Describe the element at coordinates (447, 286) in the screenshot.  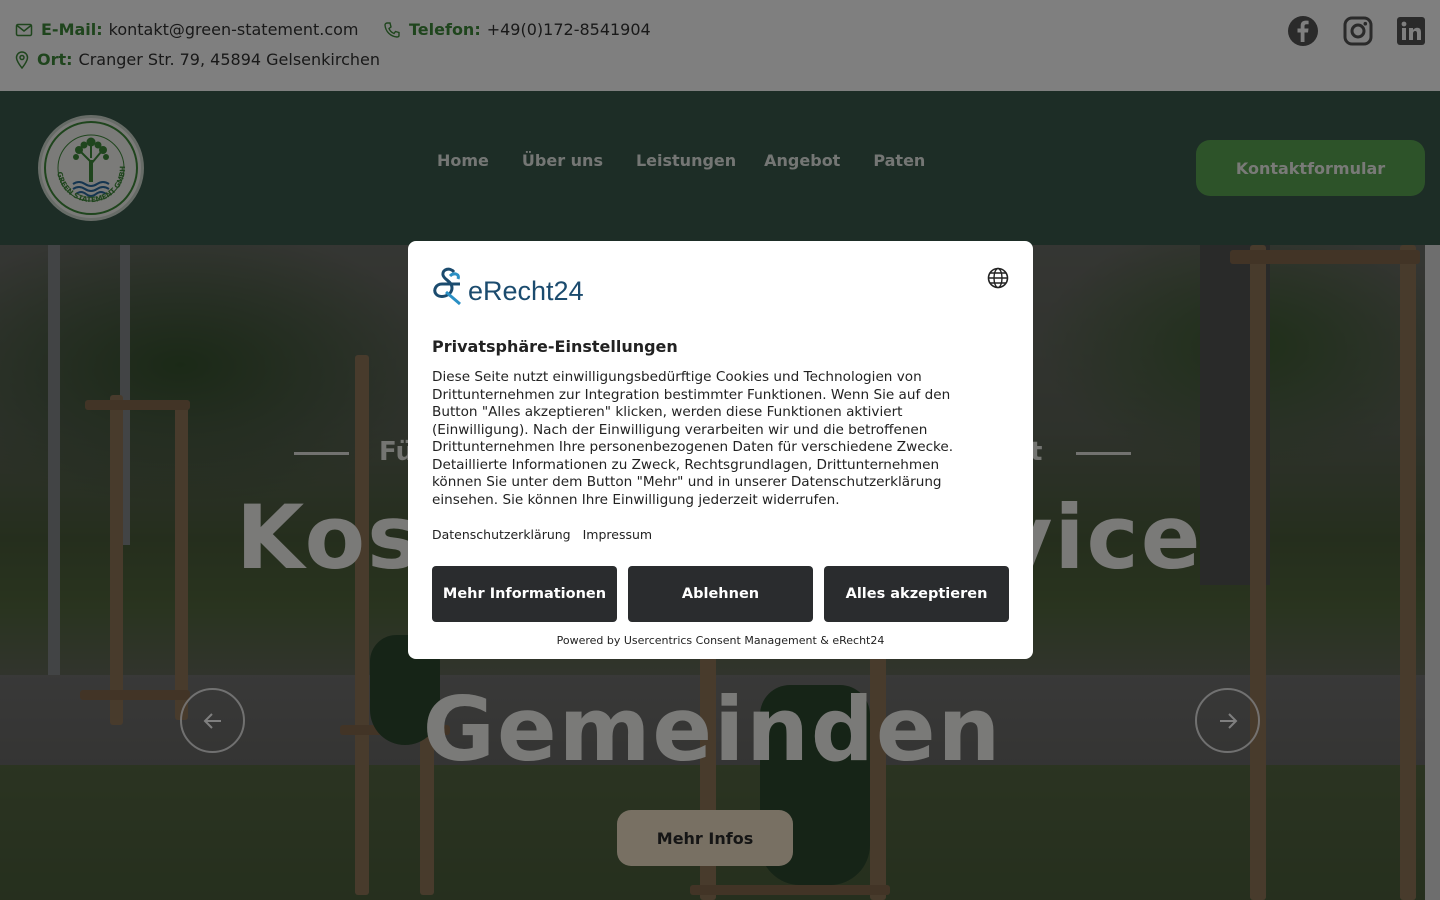
I see `erecht24-emblem-icon` at that location.